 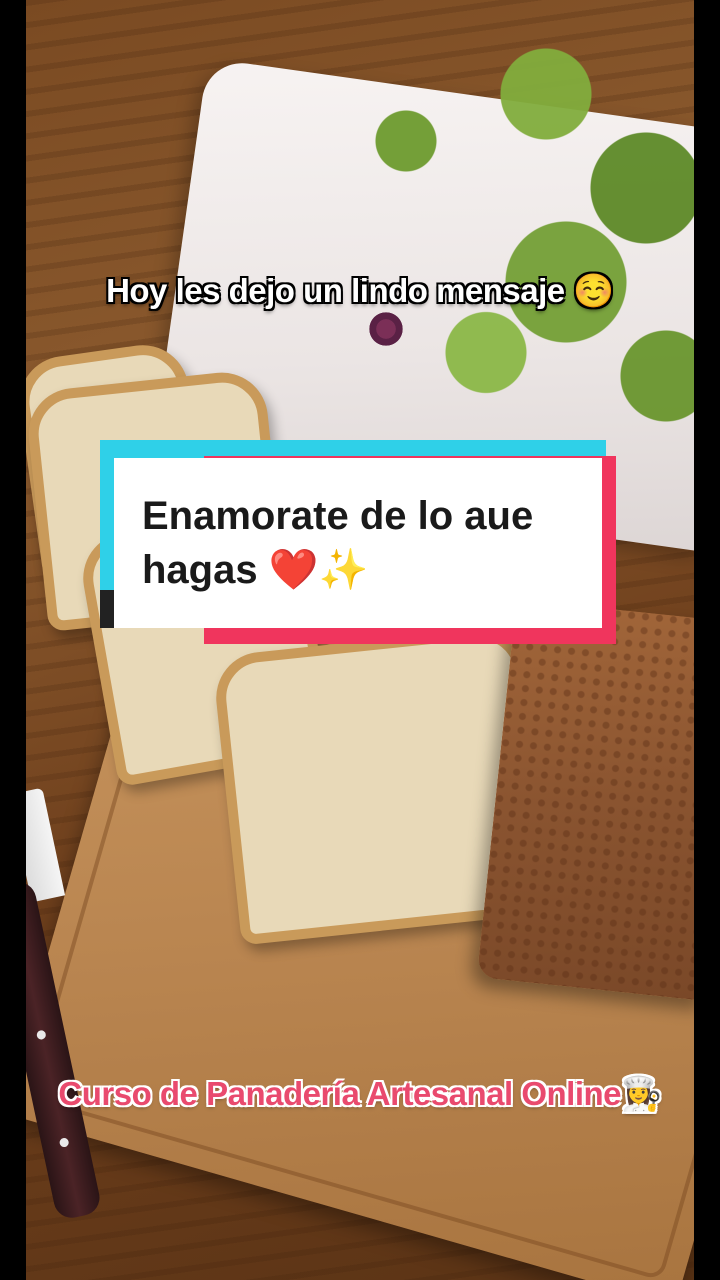 I want to click on bottom-caption: Curso de Panadería Artesanal Online👩‍🍳, so click(x=360, y=1093).